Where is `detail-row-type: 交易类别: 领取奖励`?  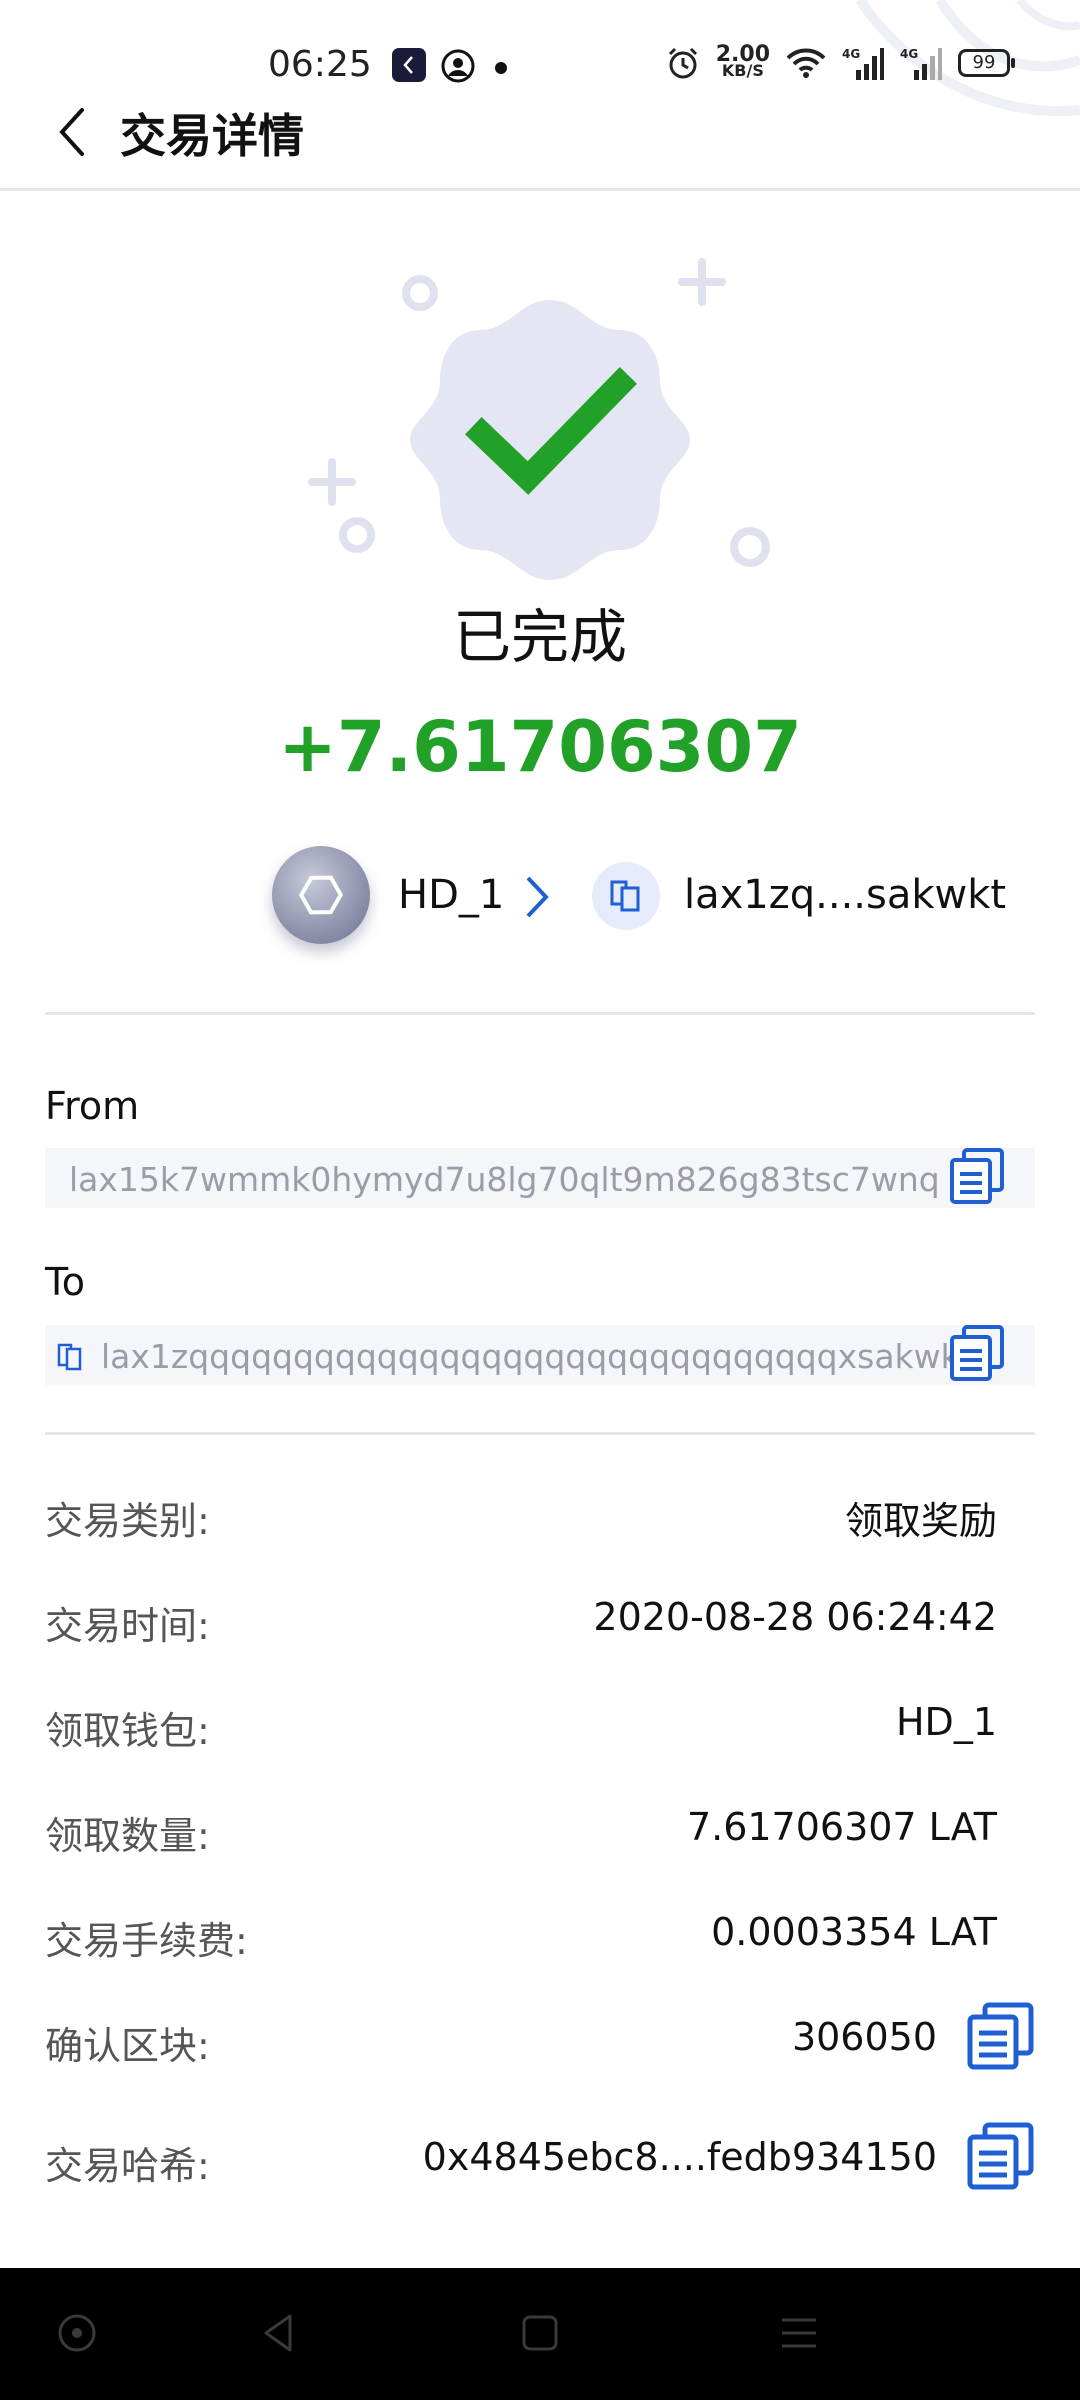
detail-row-type: 交易类别: 领取奖励 is located at coordinates (540, 1515).